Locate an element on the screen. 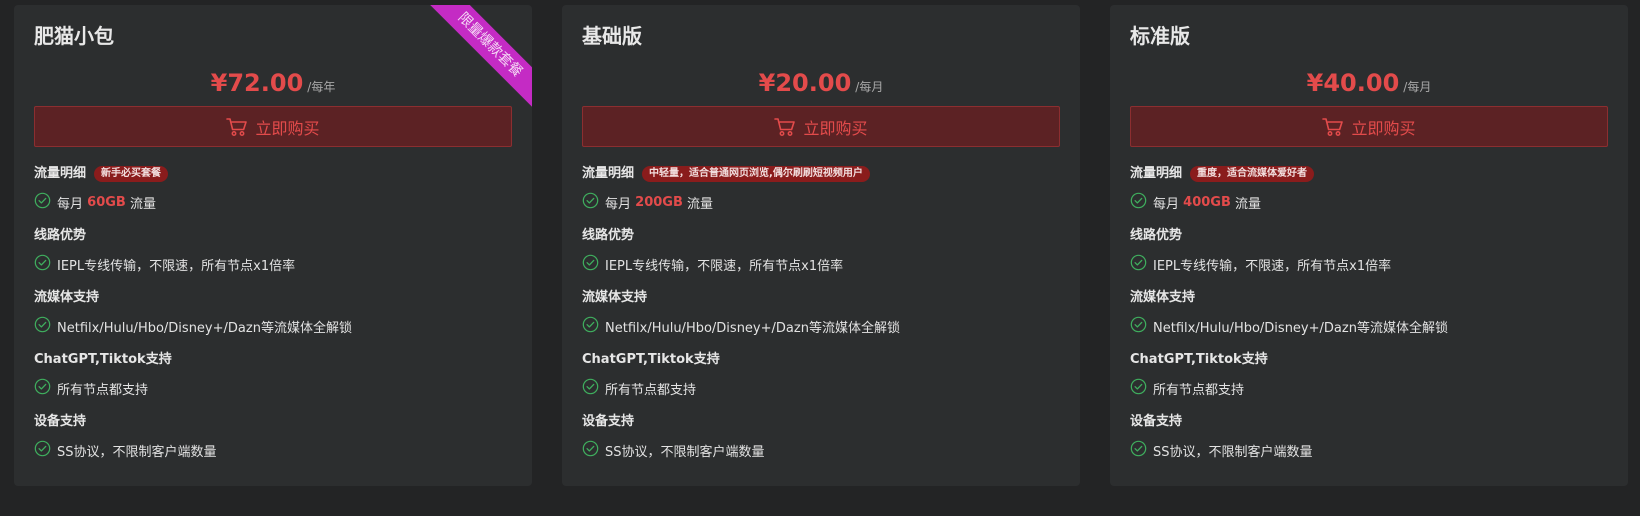  plan-period: /每月 is located at coordinates (869, 87).